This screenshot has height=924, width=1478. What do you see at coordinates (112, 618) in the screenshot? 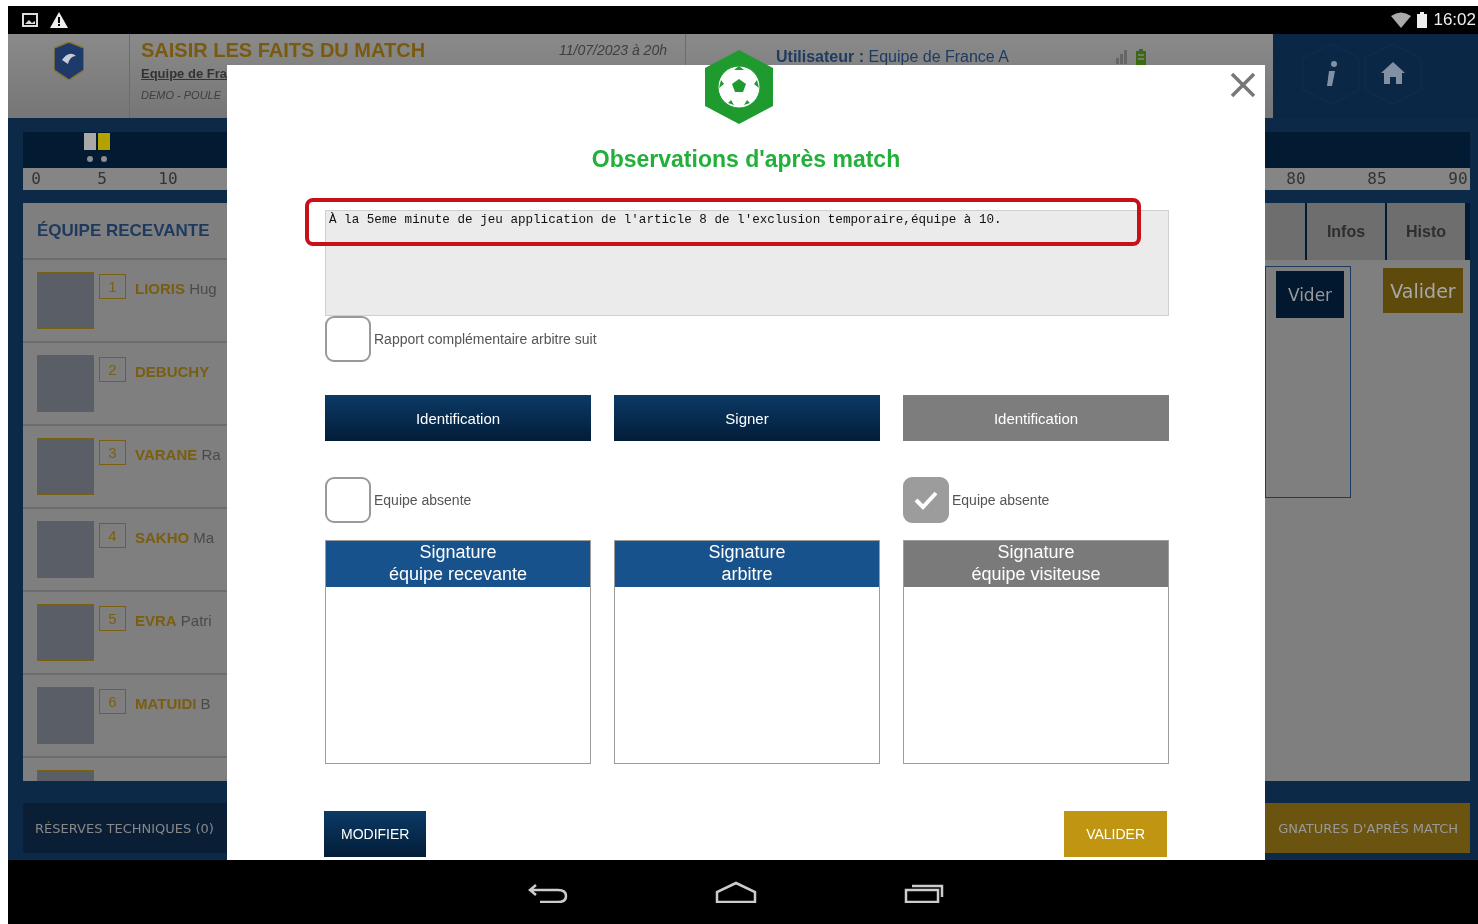
I see `jersey-number: 5` at bounding box center [112, 618].